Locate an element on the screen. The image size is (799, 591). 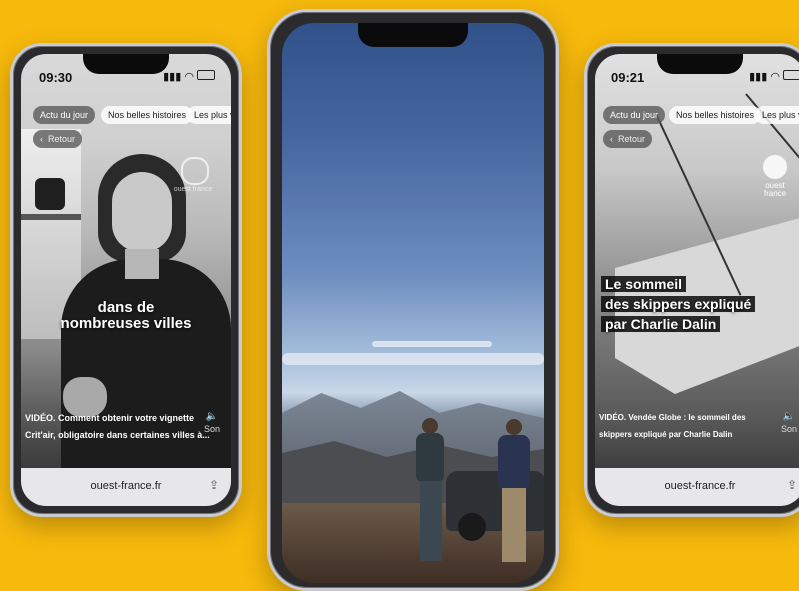
left-status-icons: ▮▮▮ ◠ is located at coordinates (189, 76).